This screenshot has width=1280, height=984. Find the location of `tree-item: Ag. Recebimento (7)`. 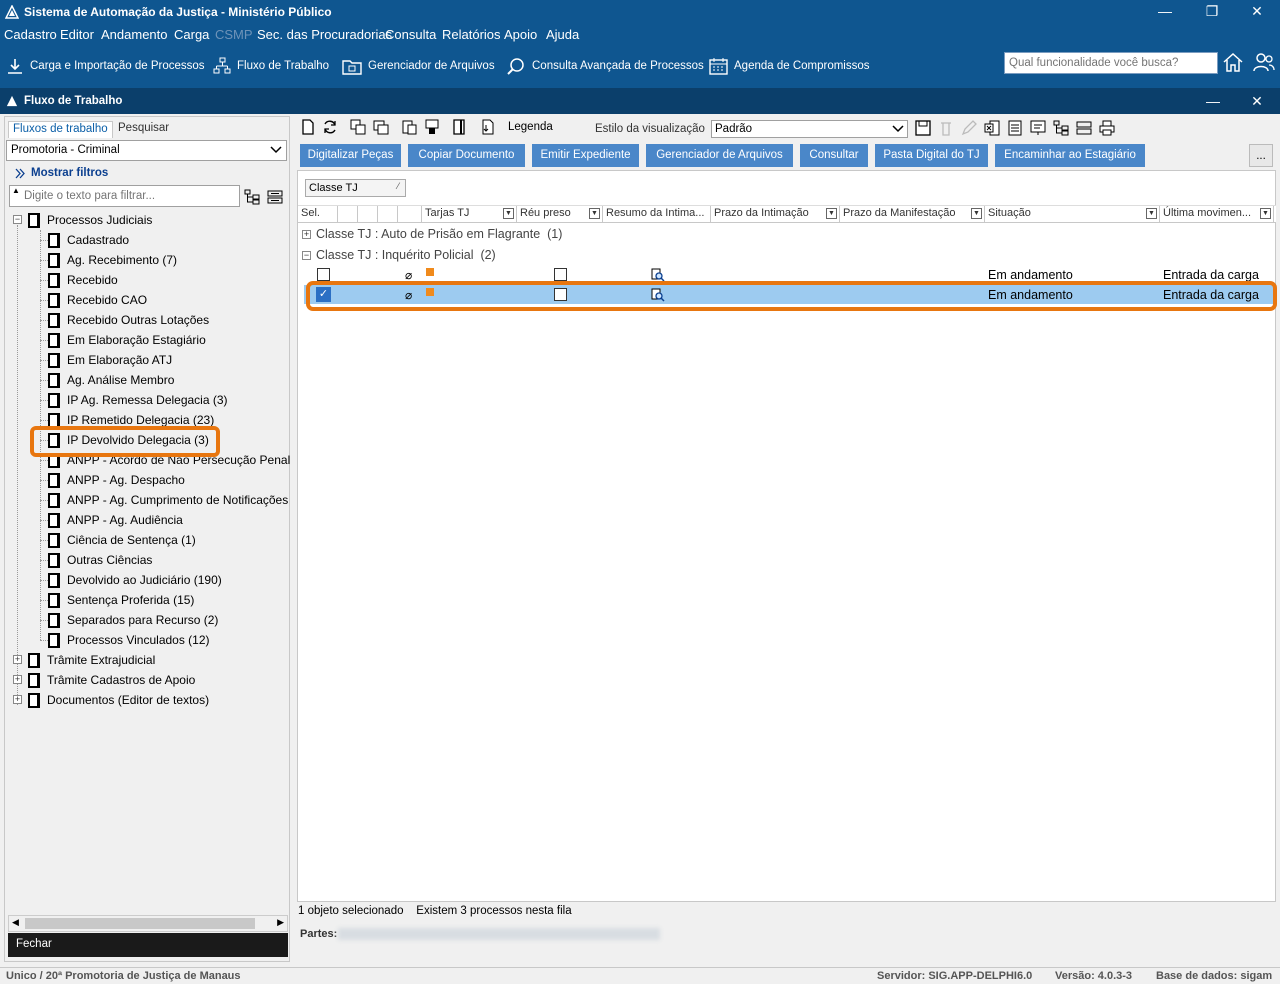

tree-item: Ag. Recebimento (7) is located at coordinates (112, 260).